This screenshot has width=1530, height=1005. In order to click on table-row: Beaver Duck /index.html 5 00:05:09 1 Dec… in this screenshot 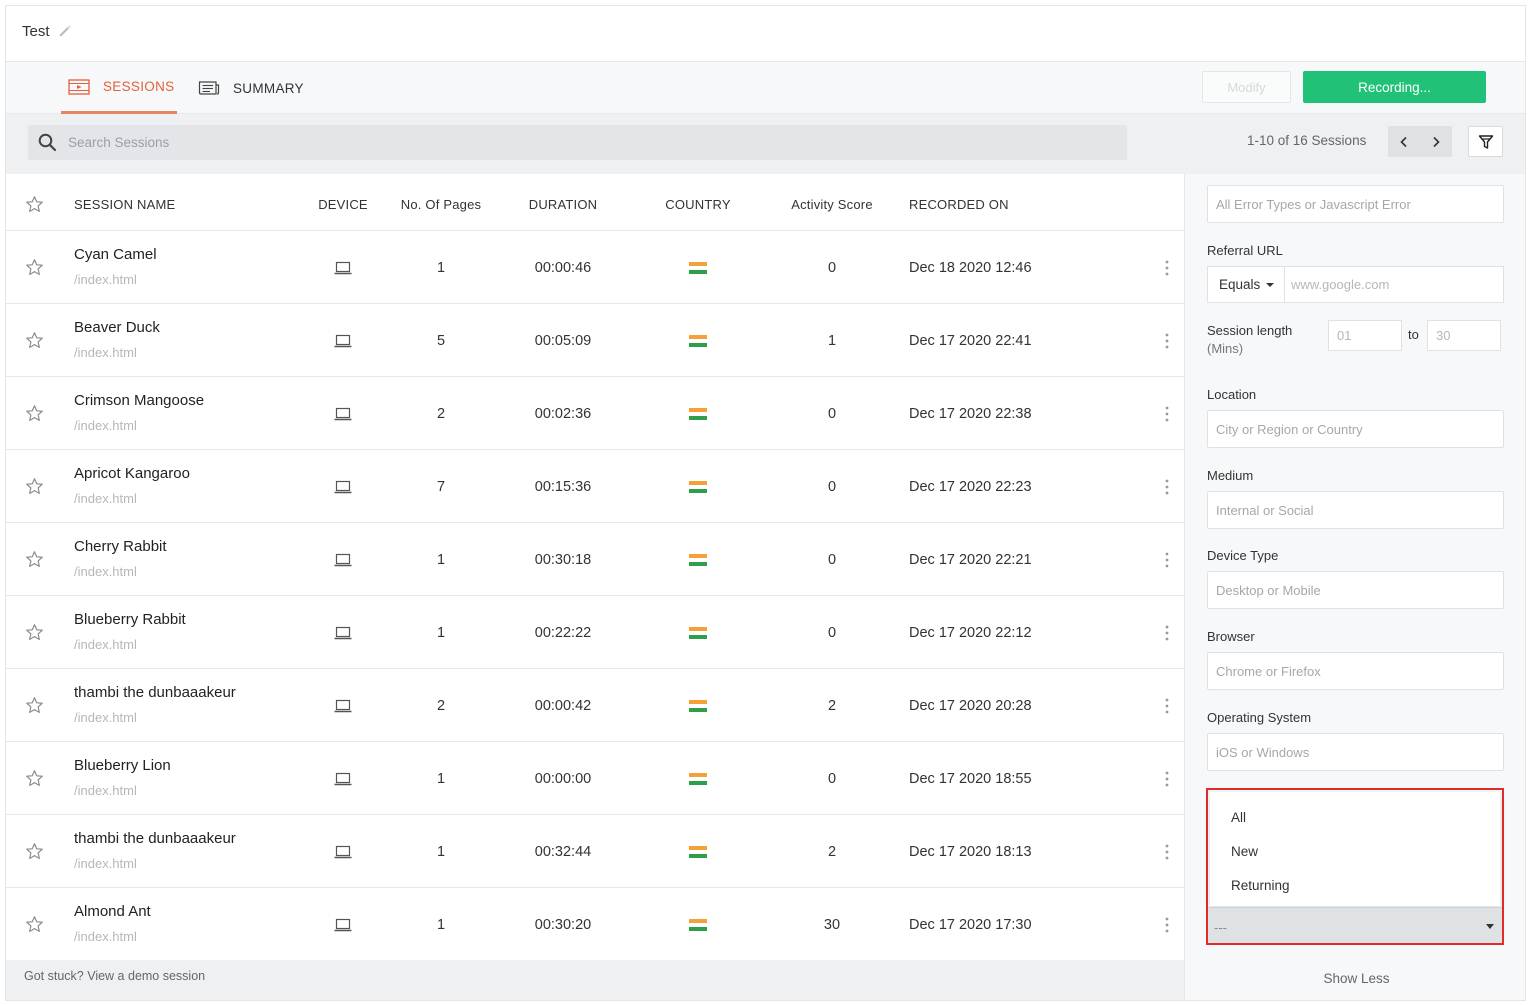, I will do `click(595, 340)`.